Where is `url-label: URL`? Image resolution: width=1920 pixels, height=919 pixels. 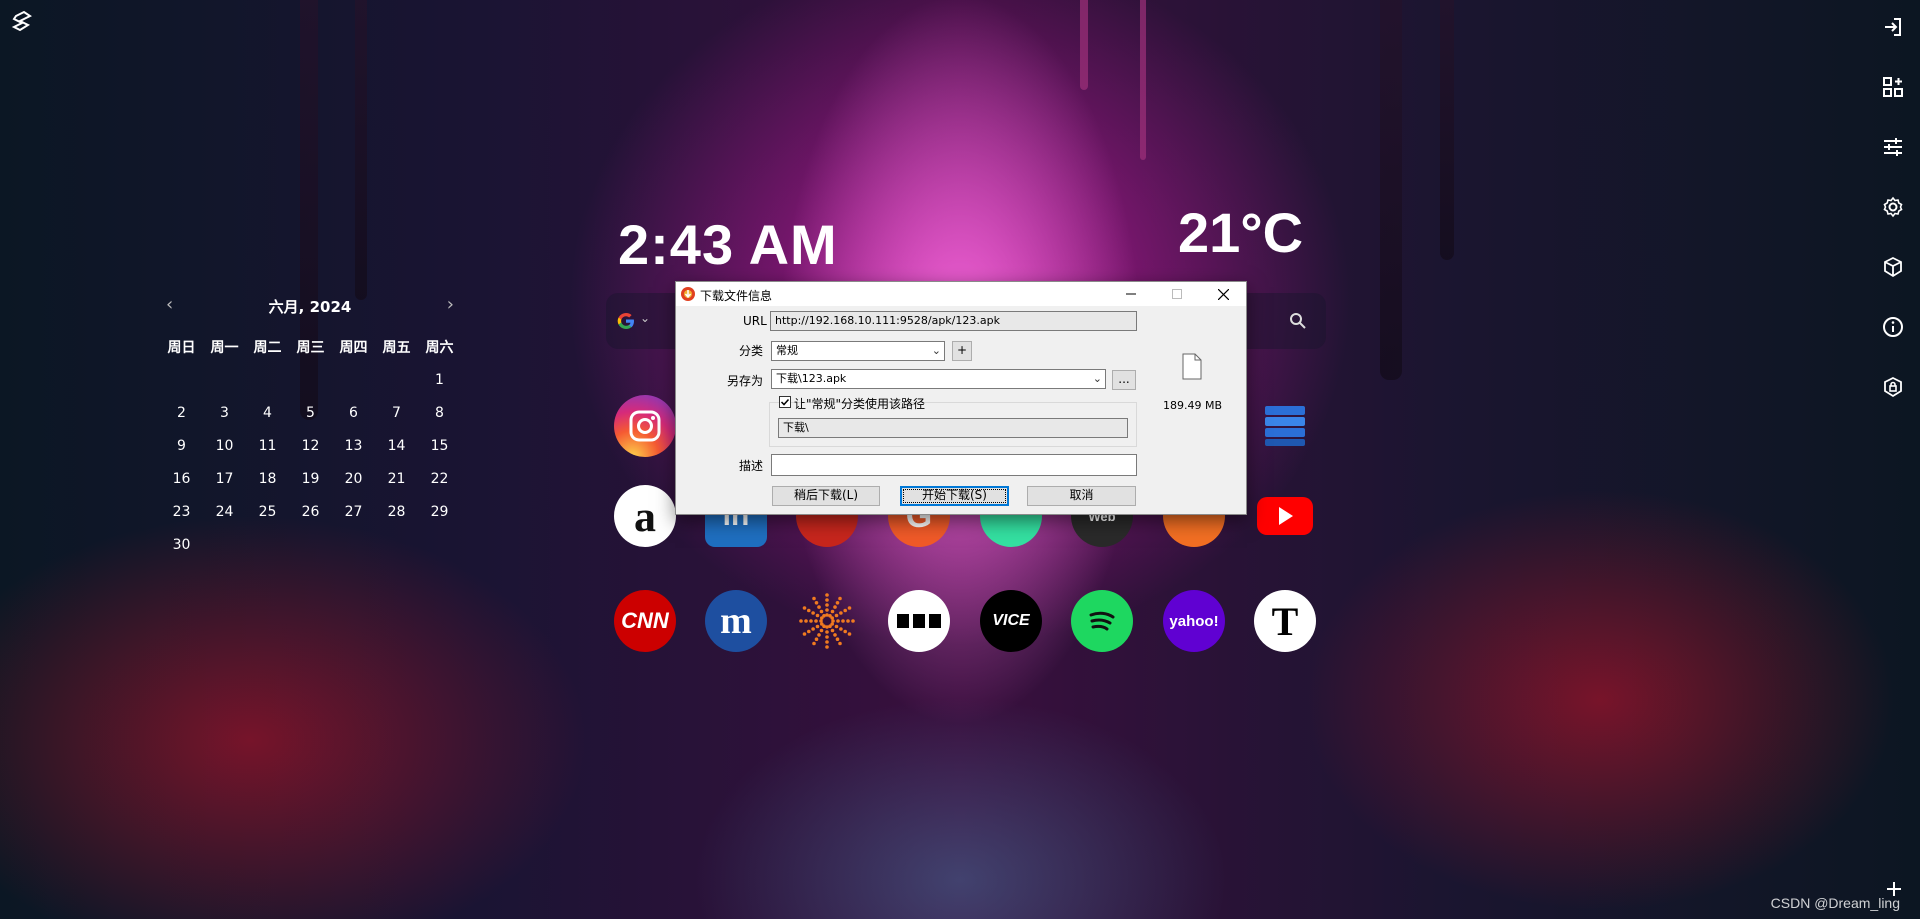
url-label: URL is located at coordinates (755, 321).